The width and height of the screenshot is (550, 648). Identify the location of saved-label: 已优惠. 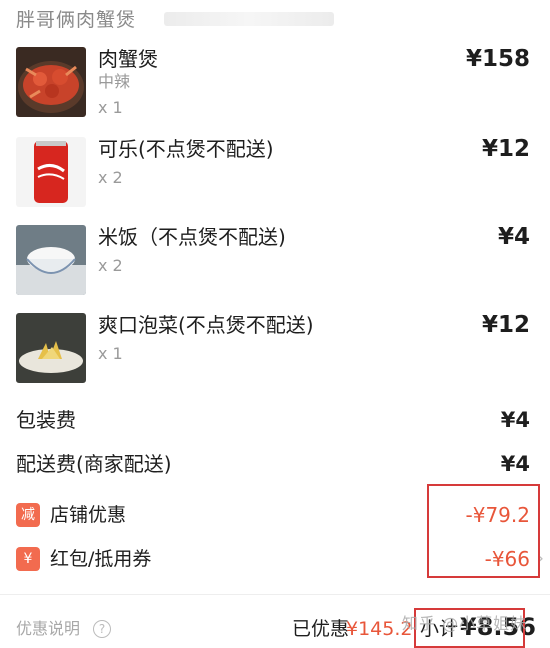
(321, 629).